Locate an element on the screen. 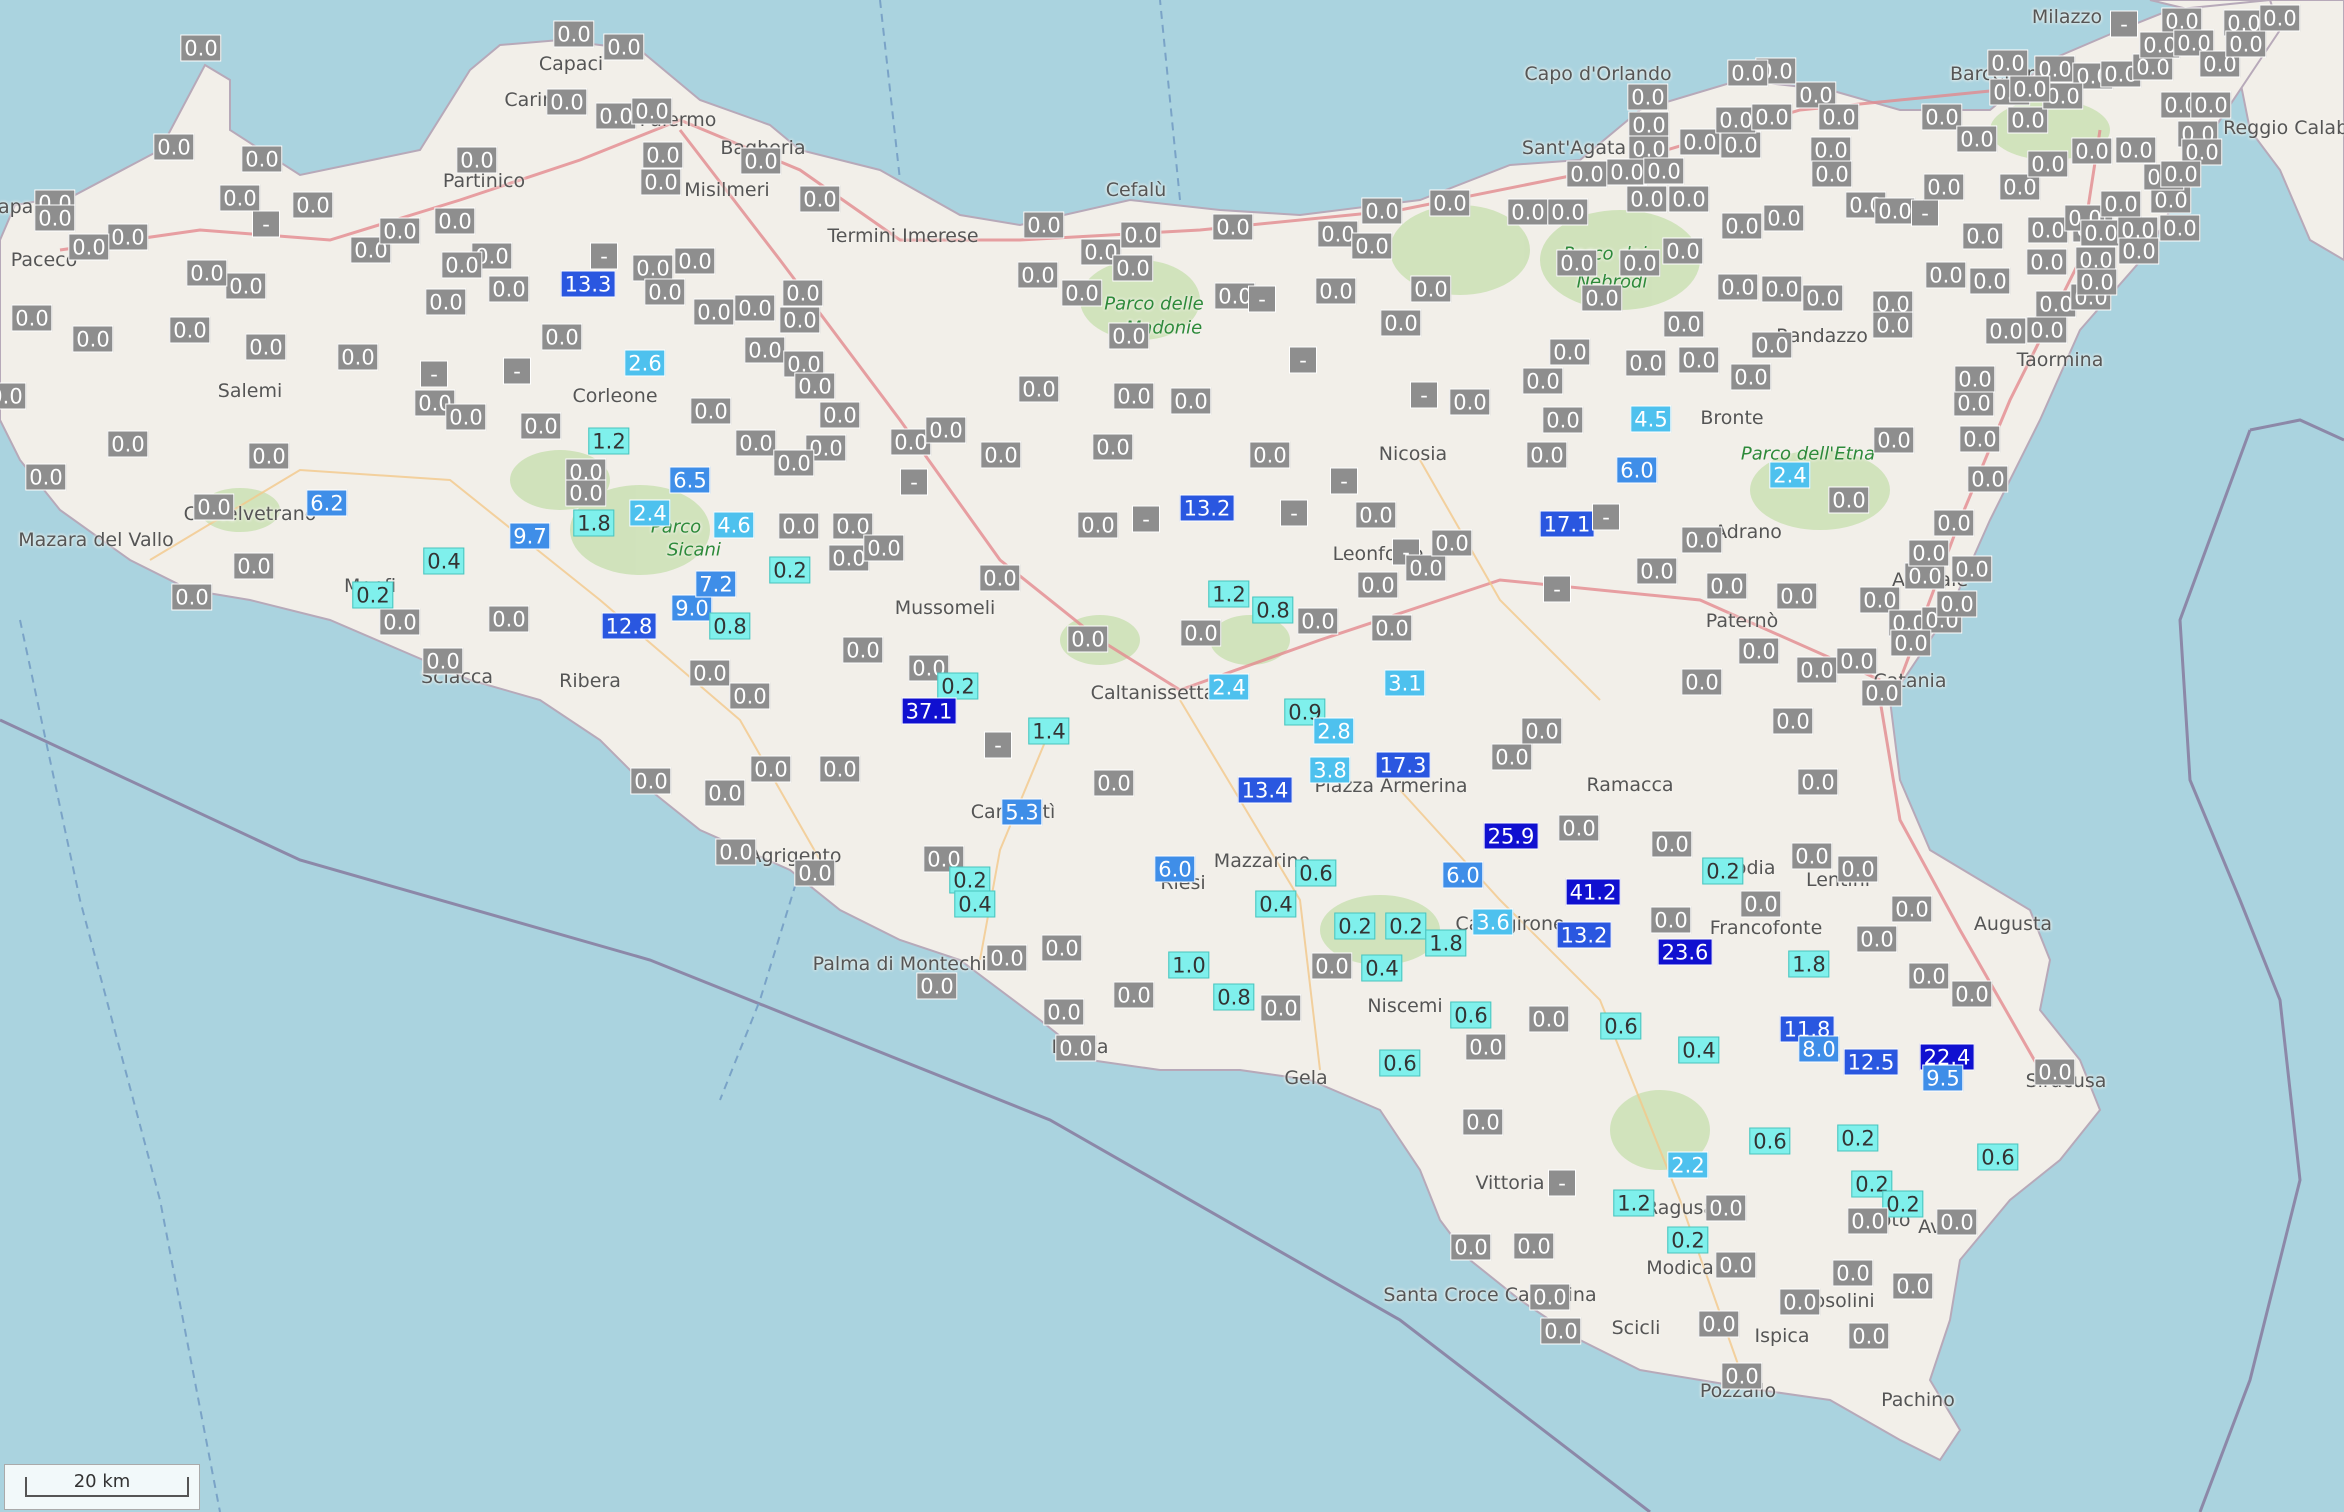 The width and height of the screenshot is (2344, 1512). station-marker: 2.6 is located at coordinates (645, 363).